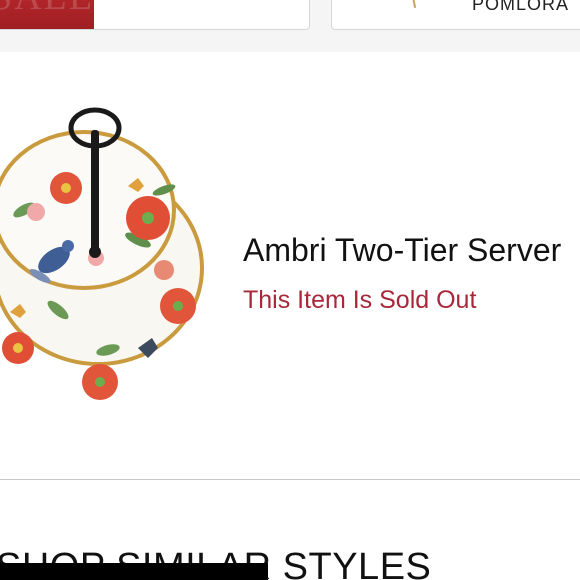 This screenshot has width=580, height=580. Describe the element at coordinates (455, 15) in the screenshot. I see `product-card-right: POMLORA` at that location.